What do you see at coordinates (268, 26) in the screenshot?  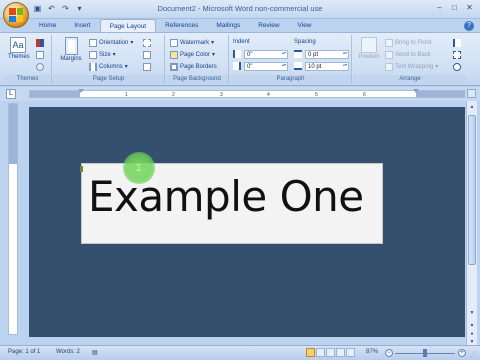 I see `tab-review: Review` at bounding box center [268, 26].